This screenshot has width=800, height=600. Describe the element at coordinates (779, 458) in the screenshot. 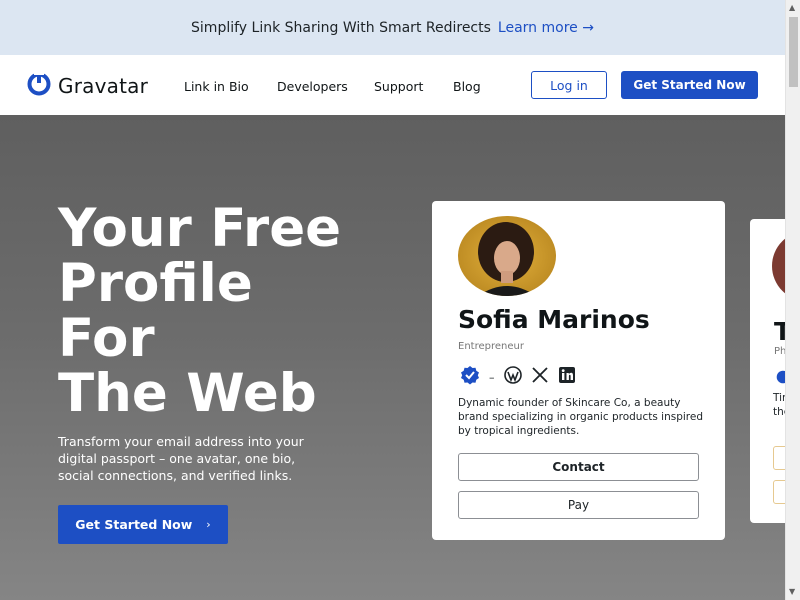

I see `contact-button-partial` at that location.